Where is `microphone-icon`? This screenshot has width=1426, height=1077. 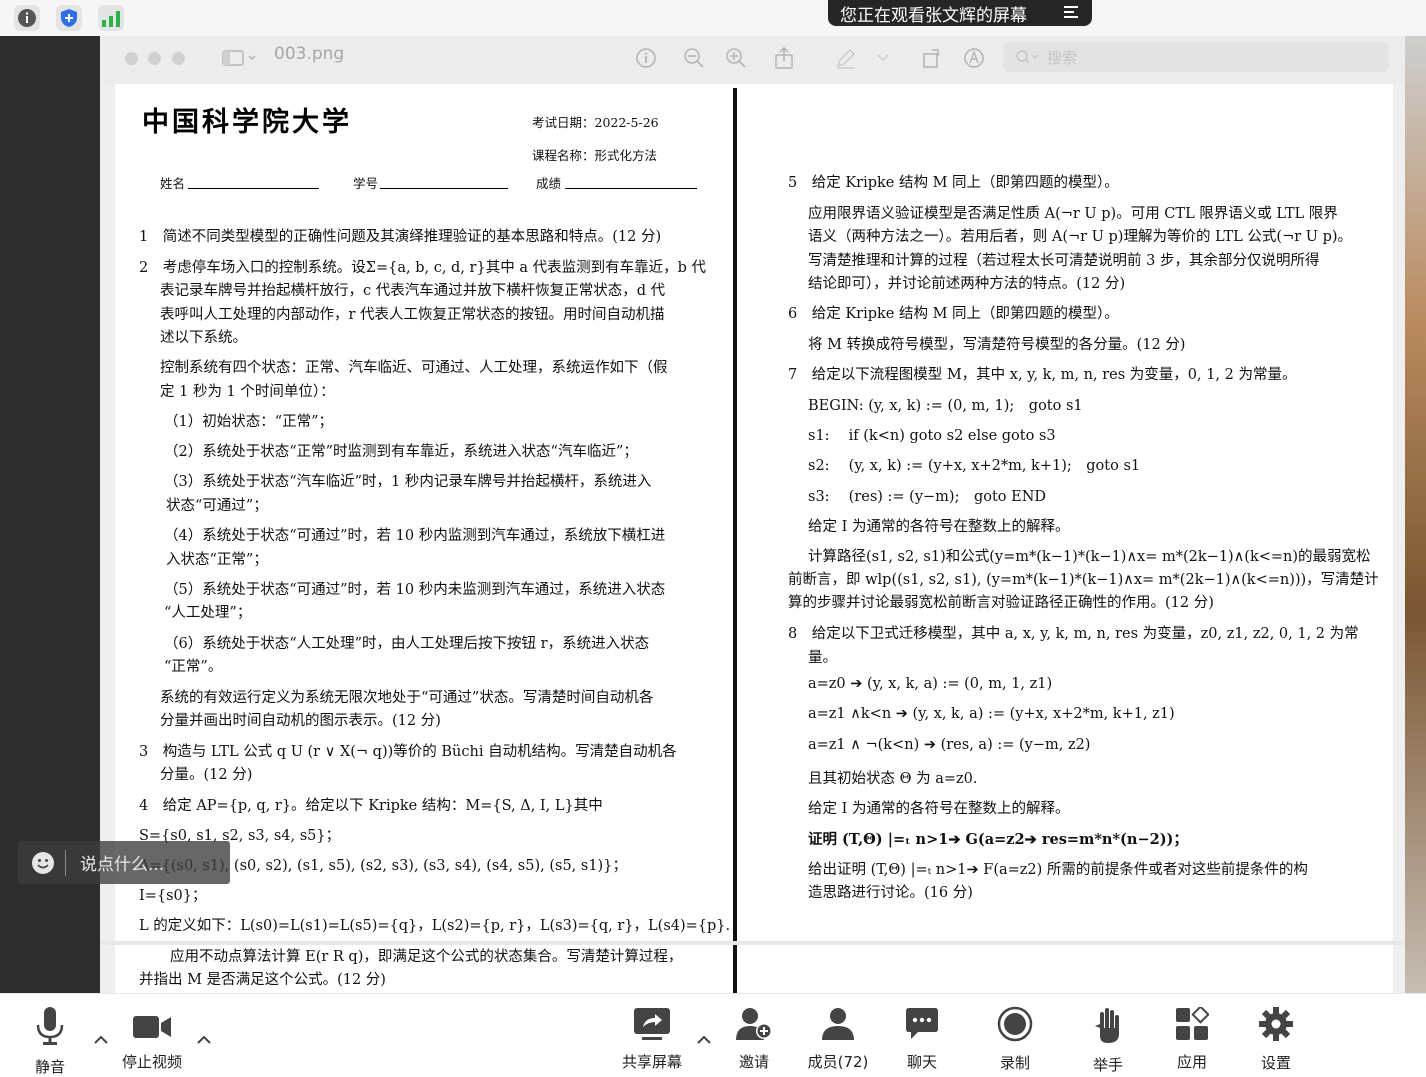
microphone-icon is located at coordinates (50, 1026).